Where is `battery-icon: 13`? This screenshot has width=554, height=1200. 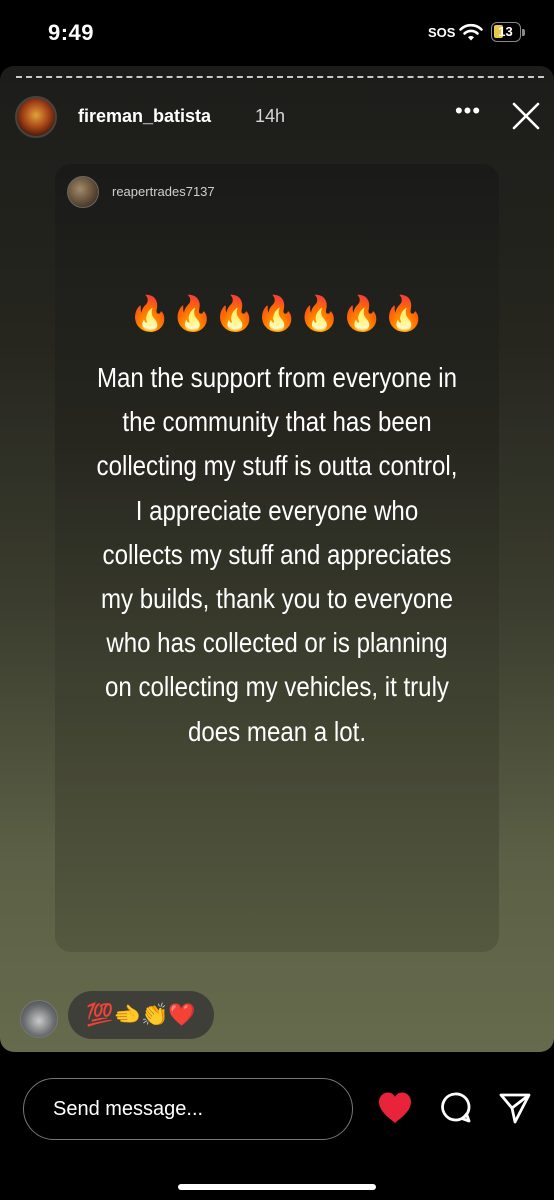
battery-icon: 13 is located at coordinates (506, 32).